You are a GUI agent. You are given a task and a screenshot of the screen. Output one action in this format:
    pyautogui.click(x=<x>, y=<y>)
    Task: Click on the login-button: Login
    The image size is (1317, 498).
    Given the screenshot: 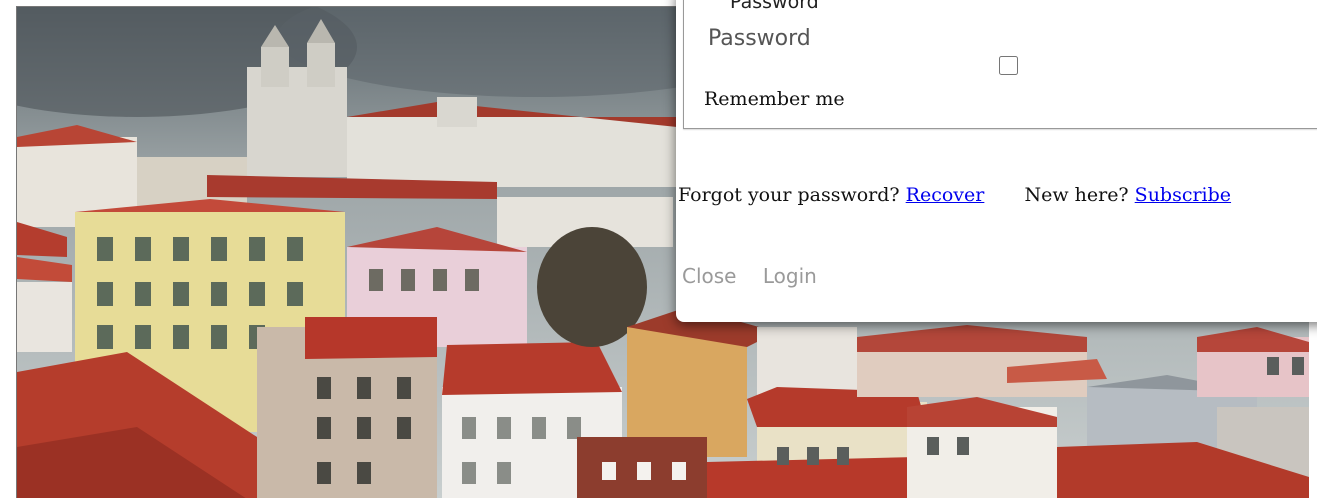 What is the action you would take?
    pyautogui.click(x=790, y=276)
    